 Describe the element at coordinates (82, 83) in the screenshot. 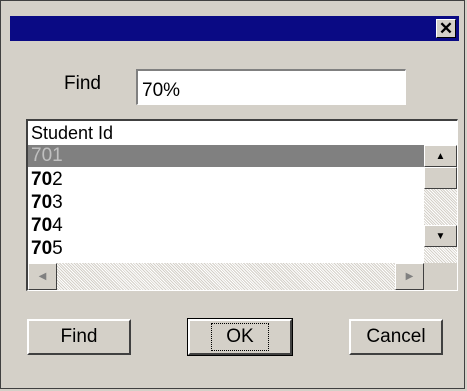

I see `find-label: Find` at that location.